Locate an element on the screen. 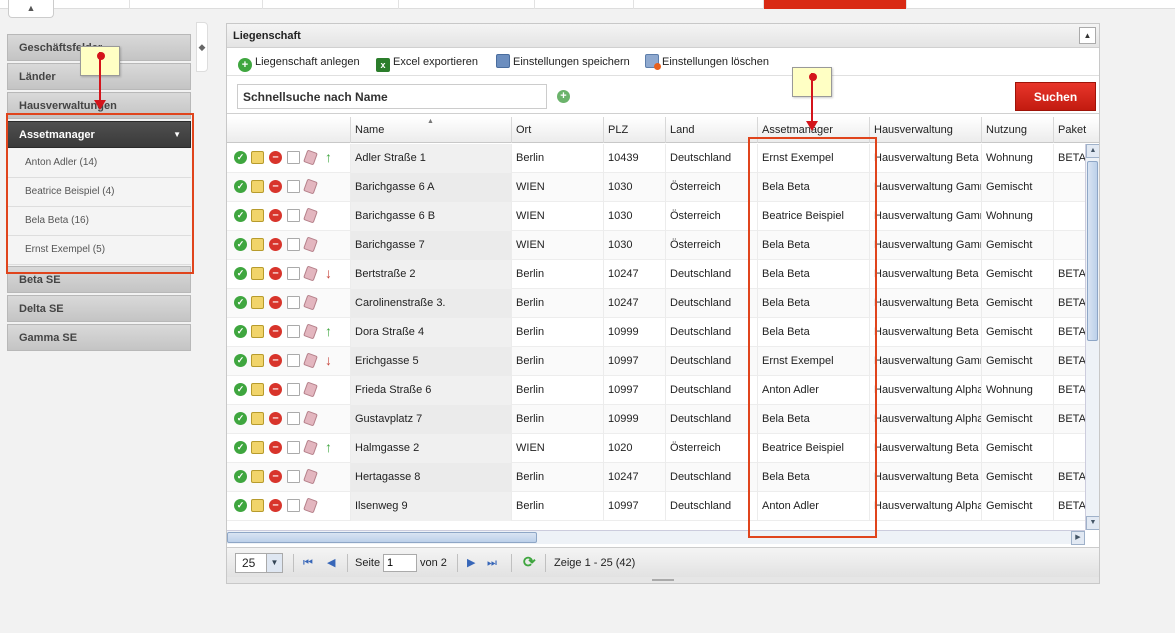  panel-collapse-button: ▲ is located at coordinates (1087, 35).